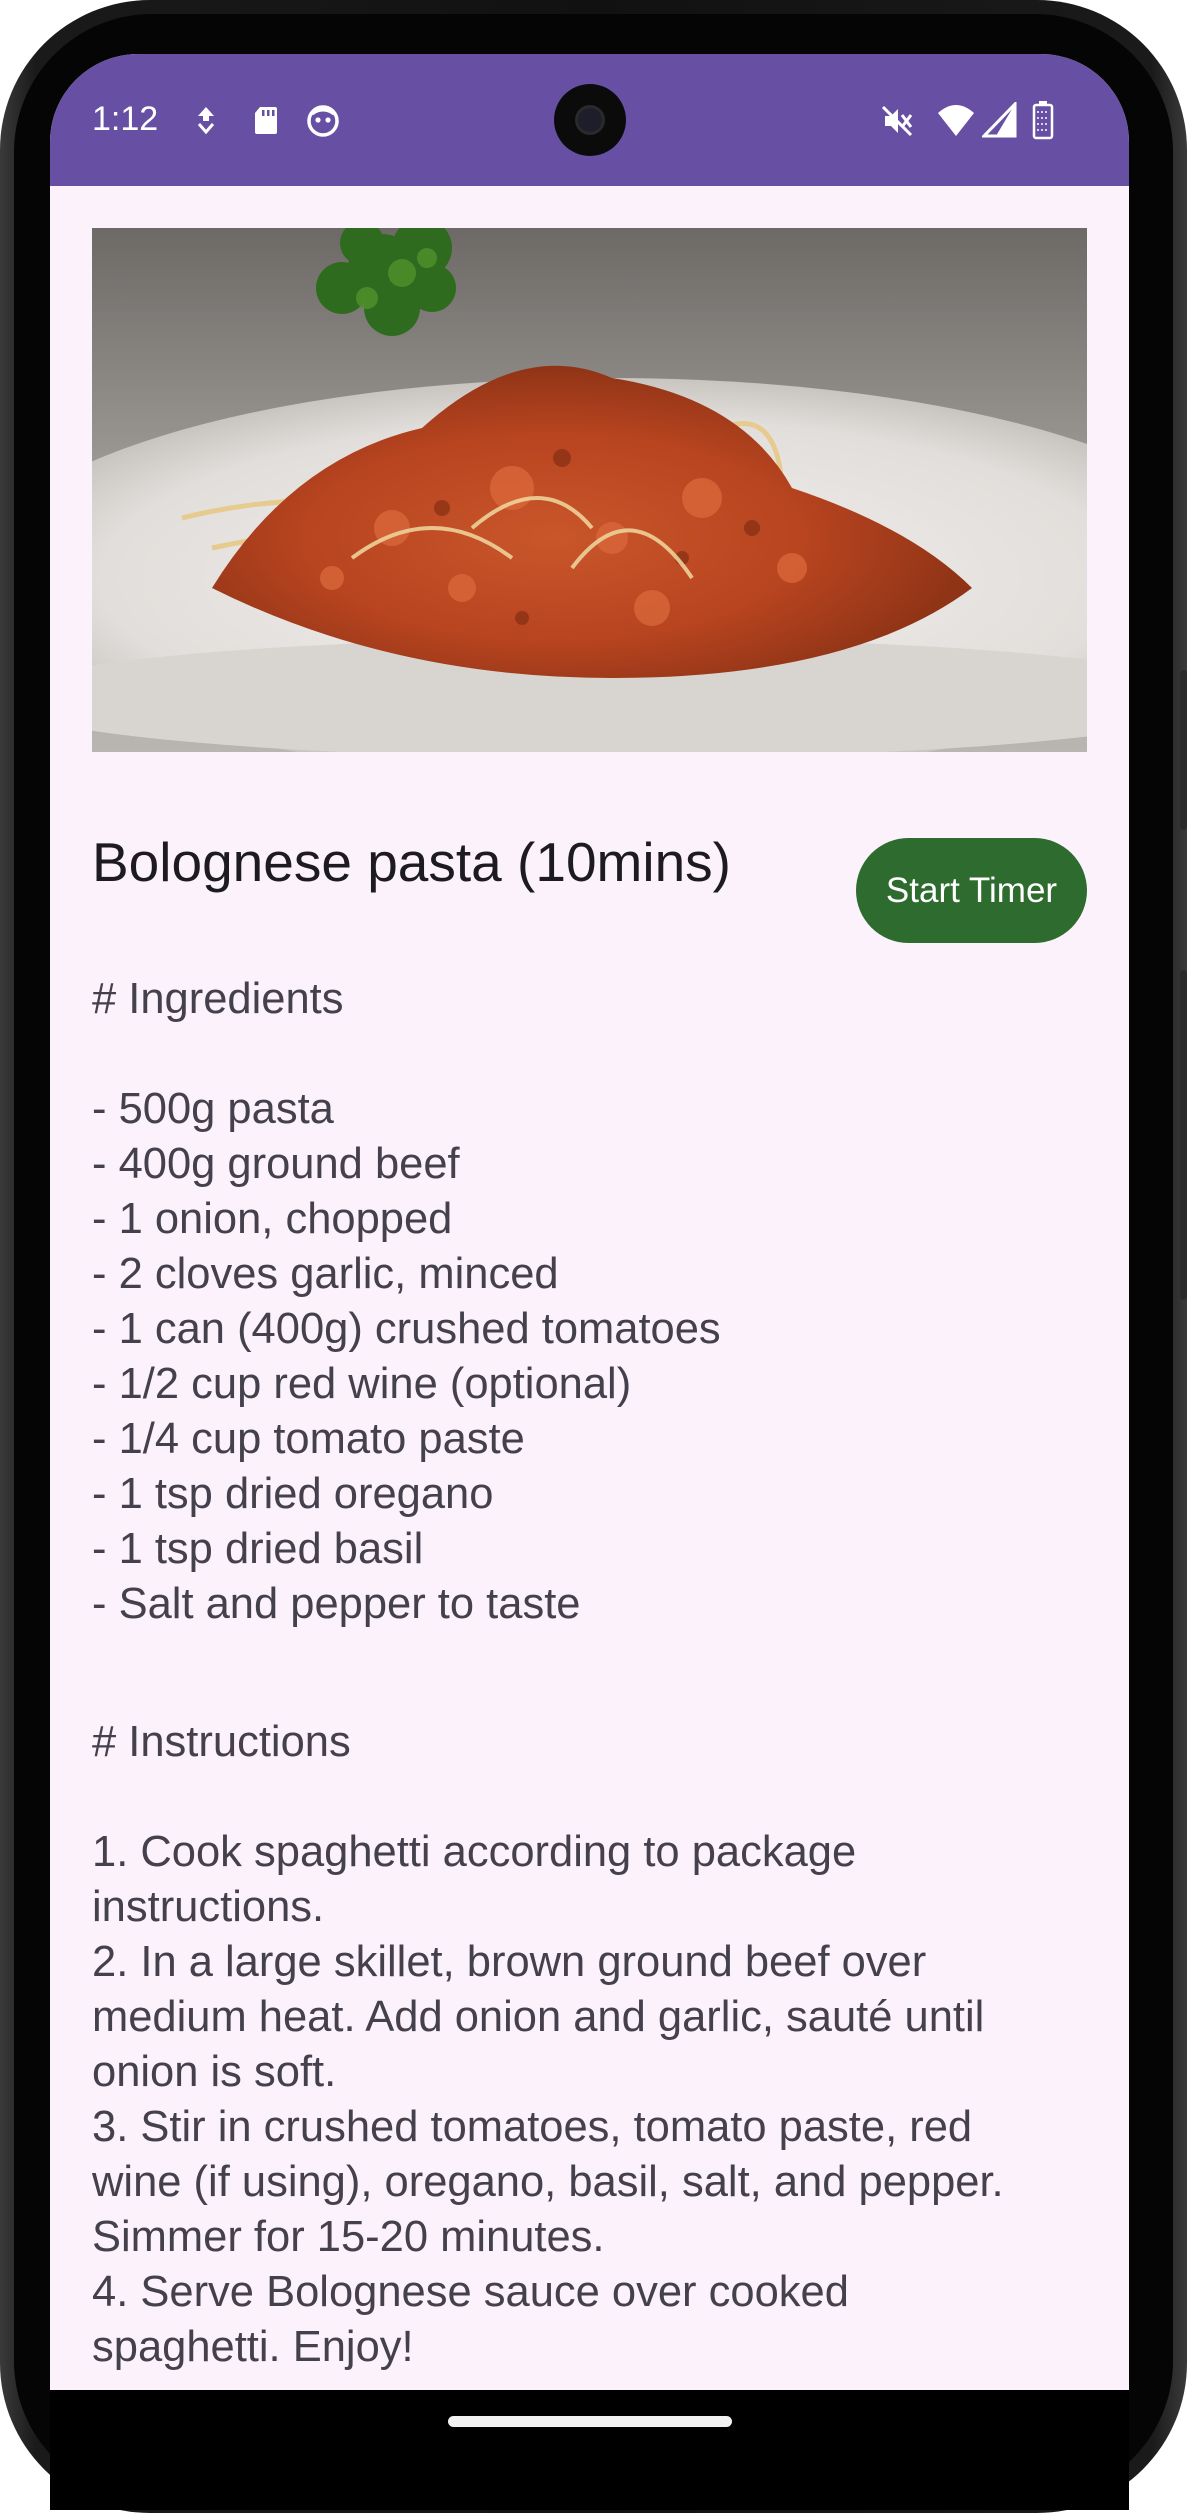 The width and height of the screenshot is (1187, 2513). Describe the element at coordinates (1183, 750) in the screenshot. I see `volume-button` at that location.